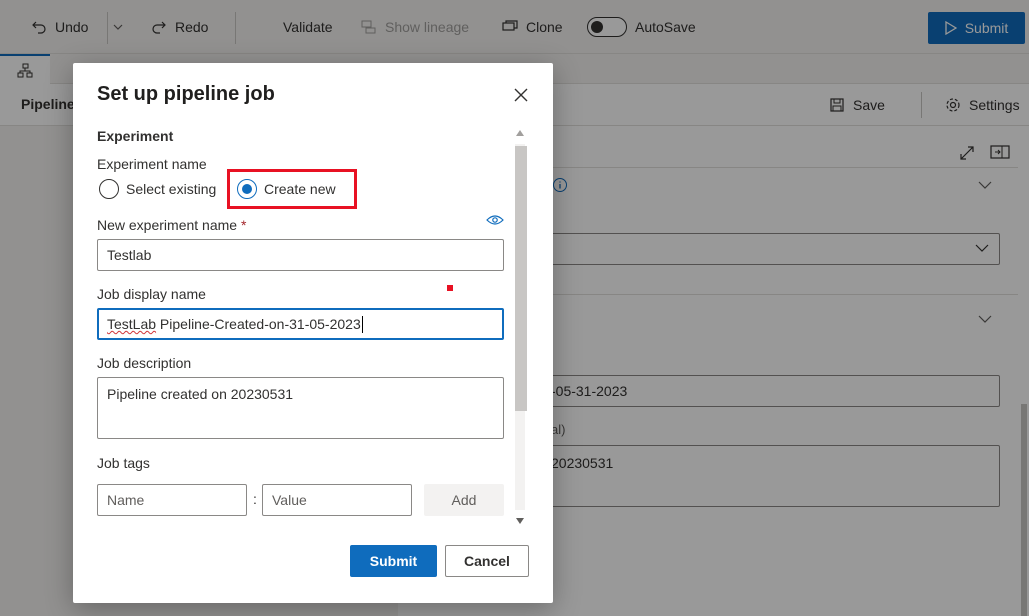 Image resolution: width=1029 pixels, height=616 pixels. Describe the element at coordinates (487, 561) in the screenshot. I see `cancel-button: Cancel` at that location.